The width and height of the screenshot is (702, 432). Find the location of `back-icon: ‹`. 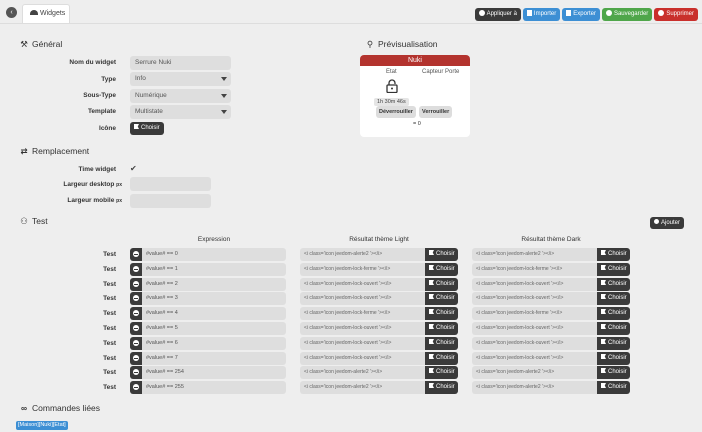

back-icon: ‹ is located at coordinates (11, 12).